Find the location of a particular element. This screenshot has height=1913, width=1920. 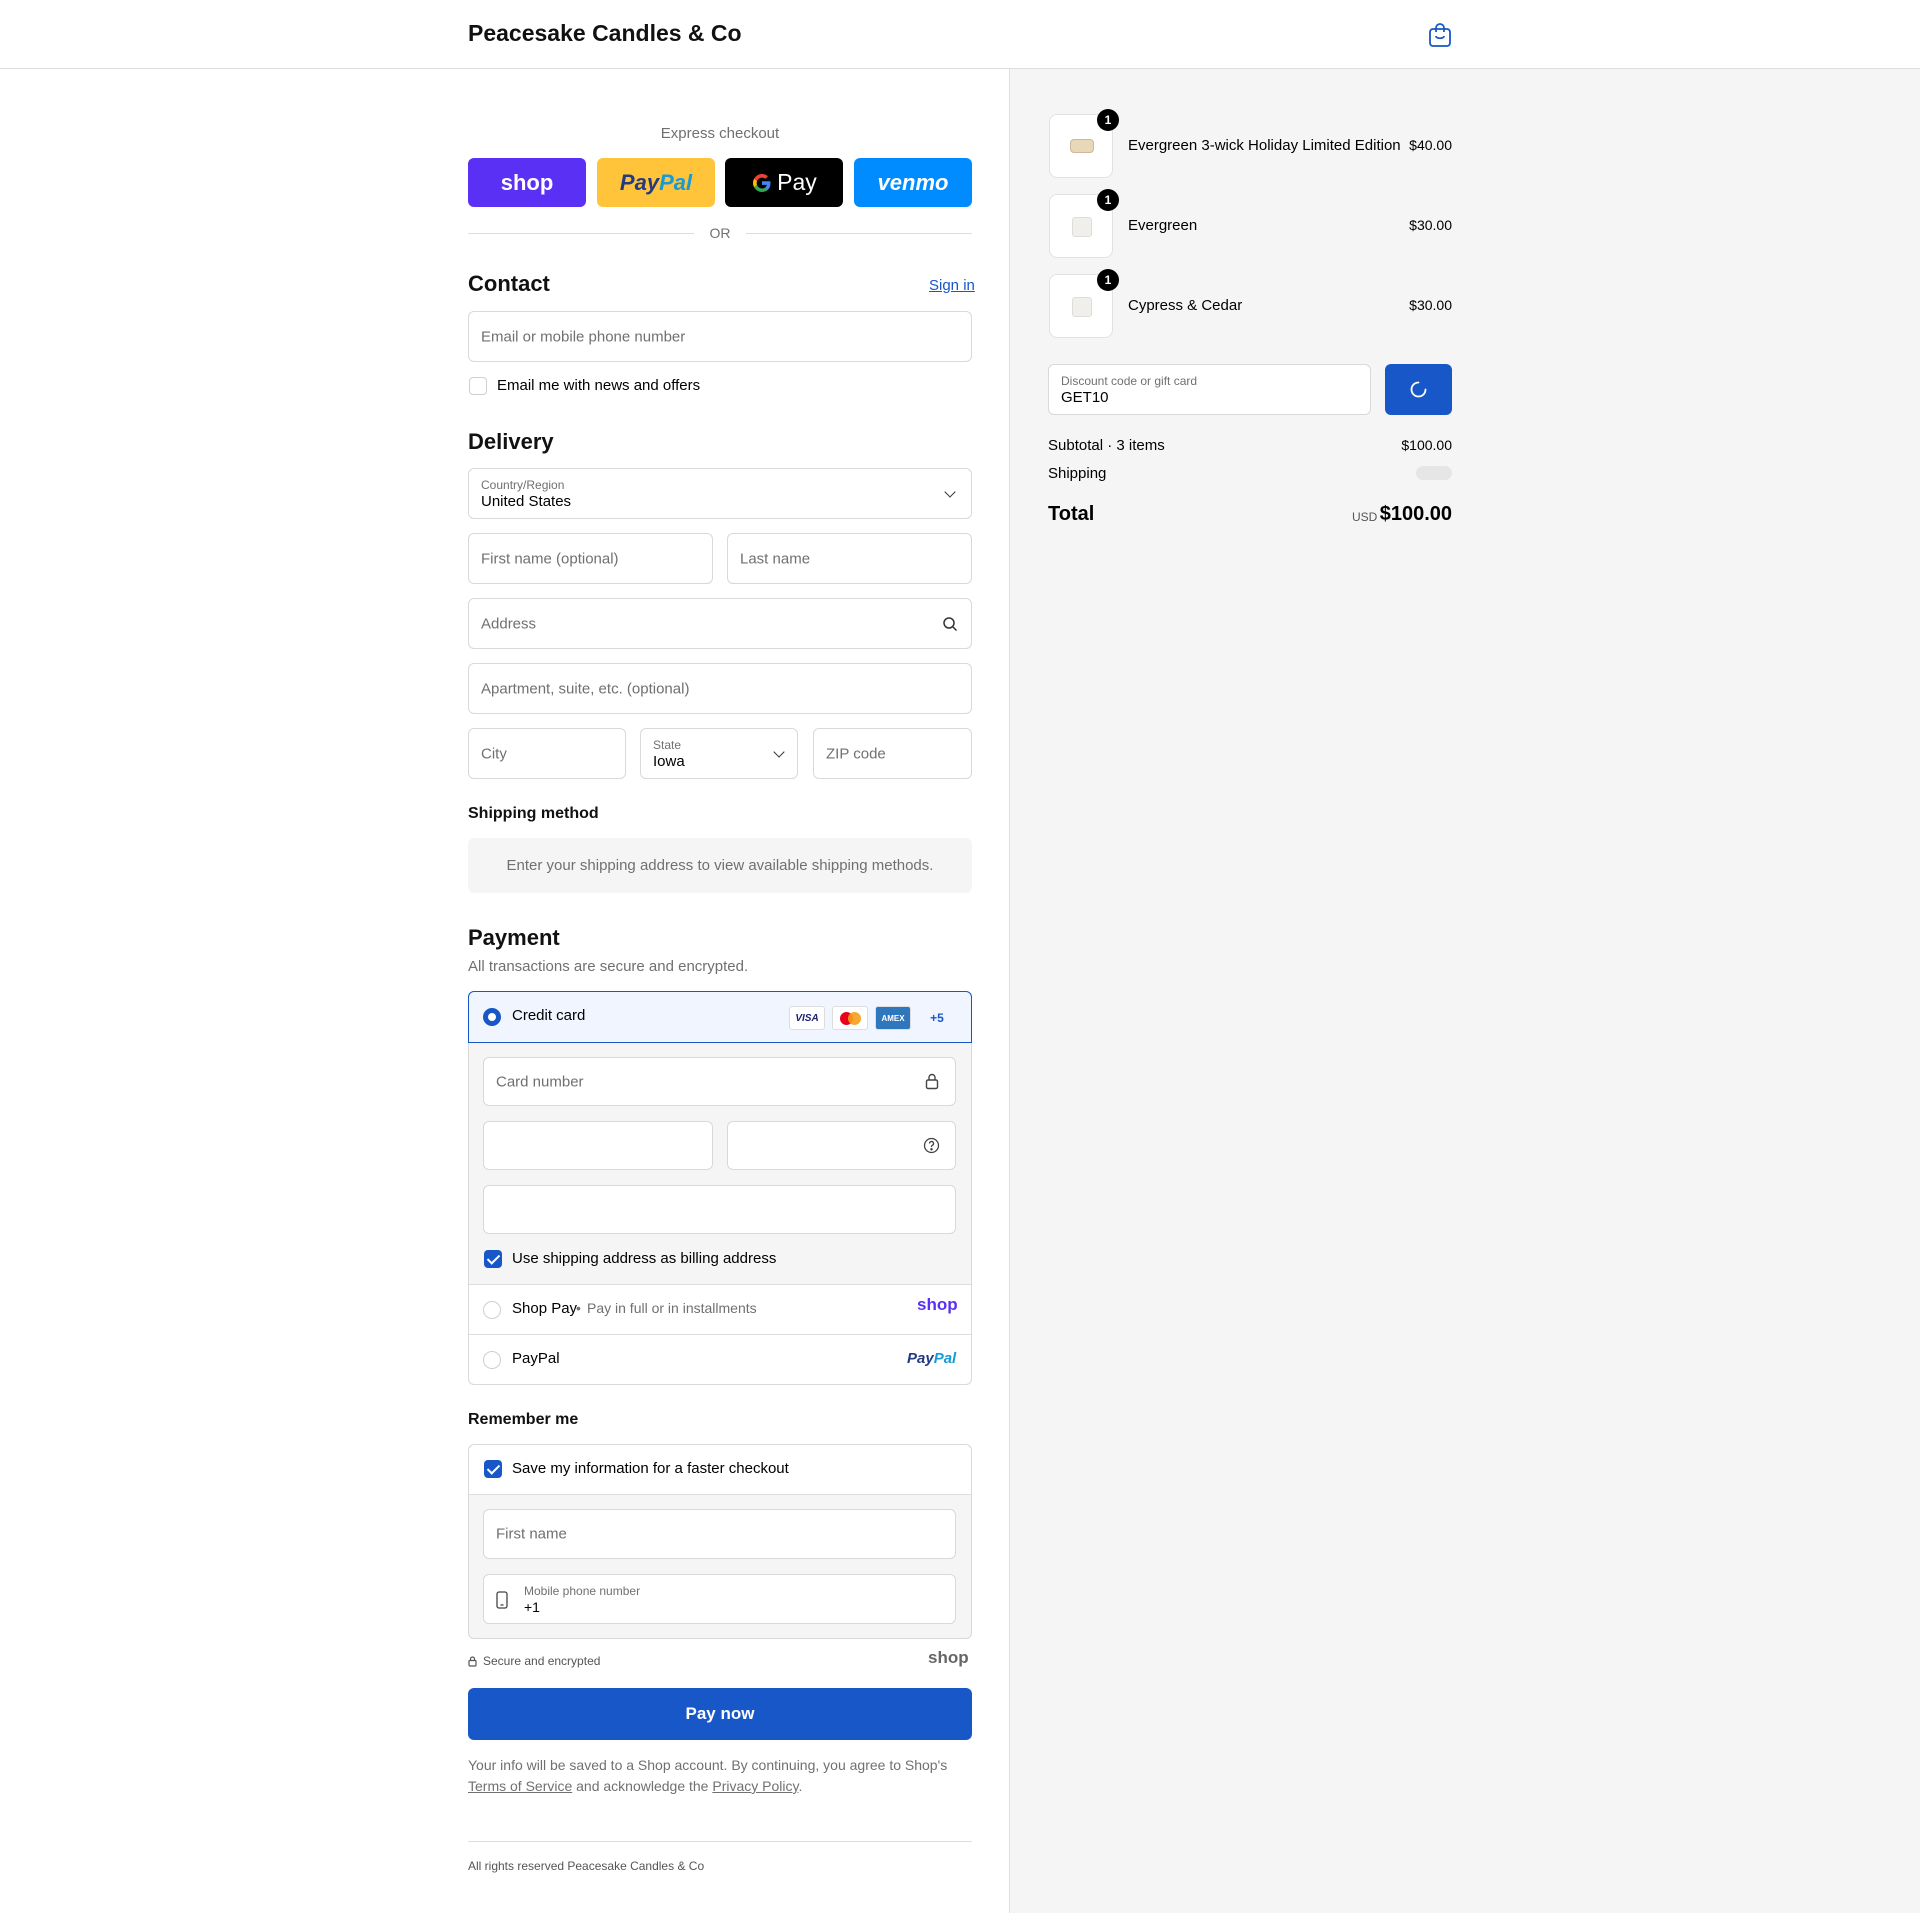

state-select: State Iowa is located at coordinates (719, 753).